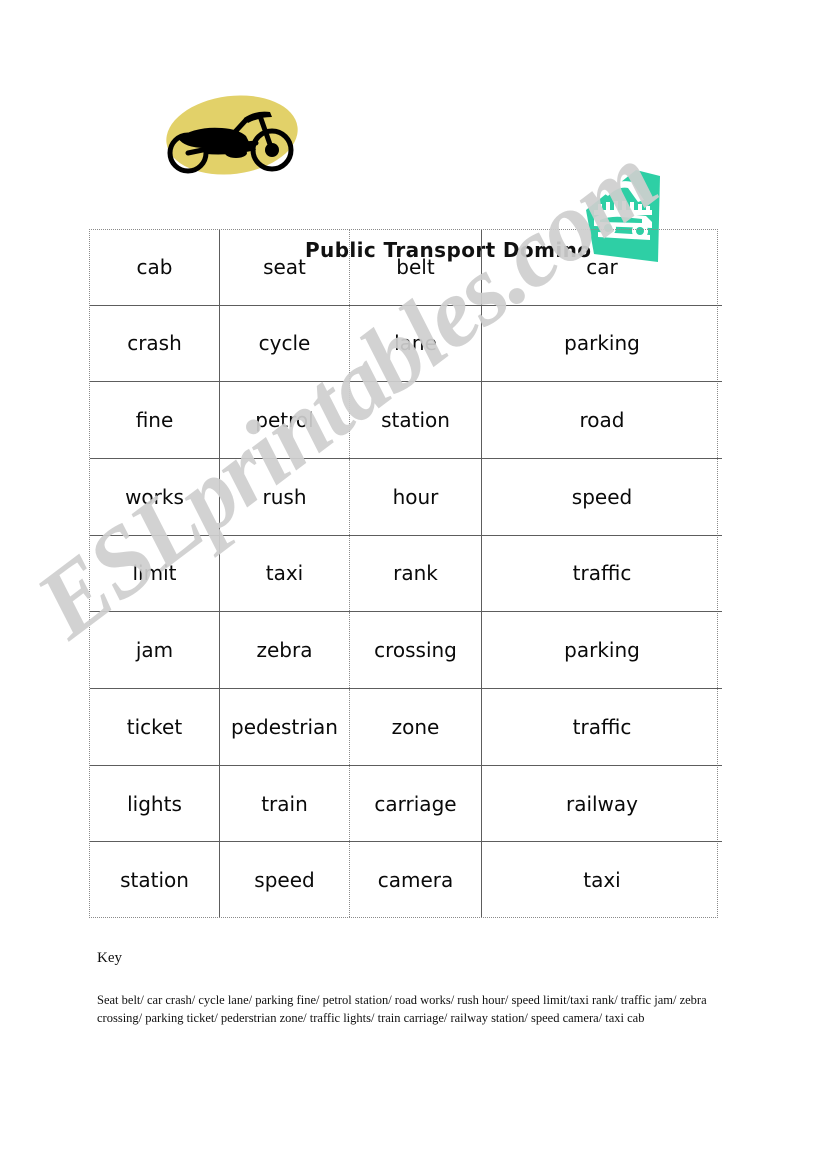 The image size is (821, 1161). Describe the element at coordinates (415, 268) in the screenshot. I see `domino-cell: belt` at that location.